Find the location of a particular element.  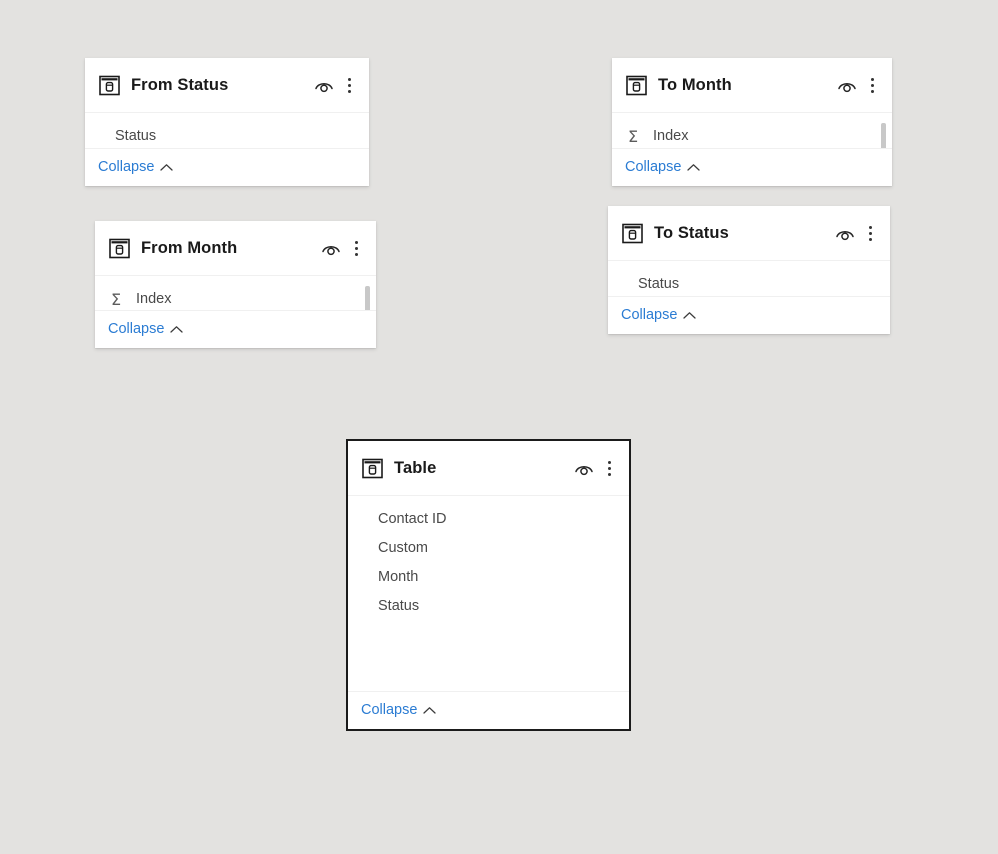

card-header: To Month is located at coordinates (752, 85).